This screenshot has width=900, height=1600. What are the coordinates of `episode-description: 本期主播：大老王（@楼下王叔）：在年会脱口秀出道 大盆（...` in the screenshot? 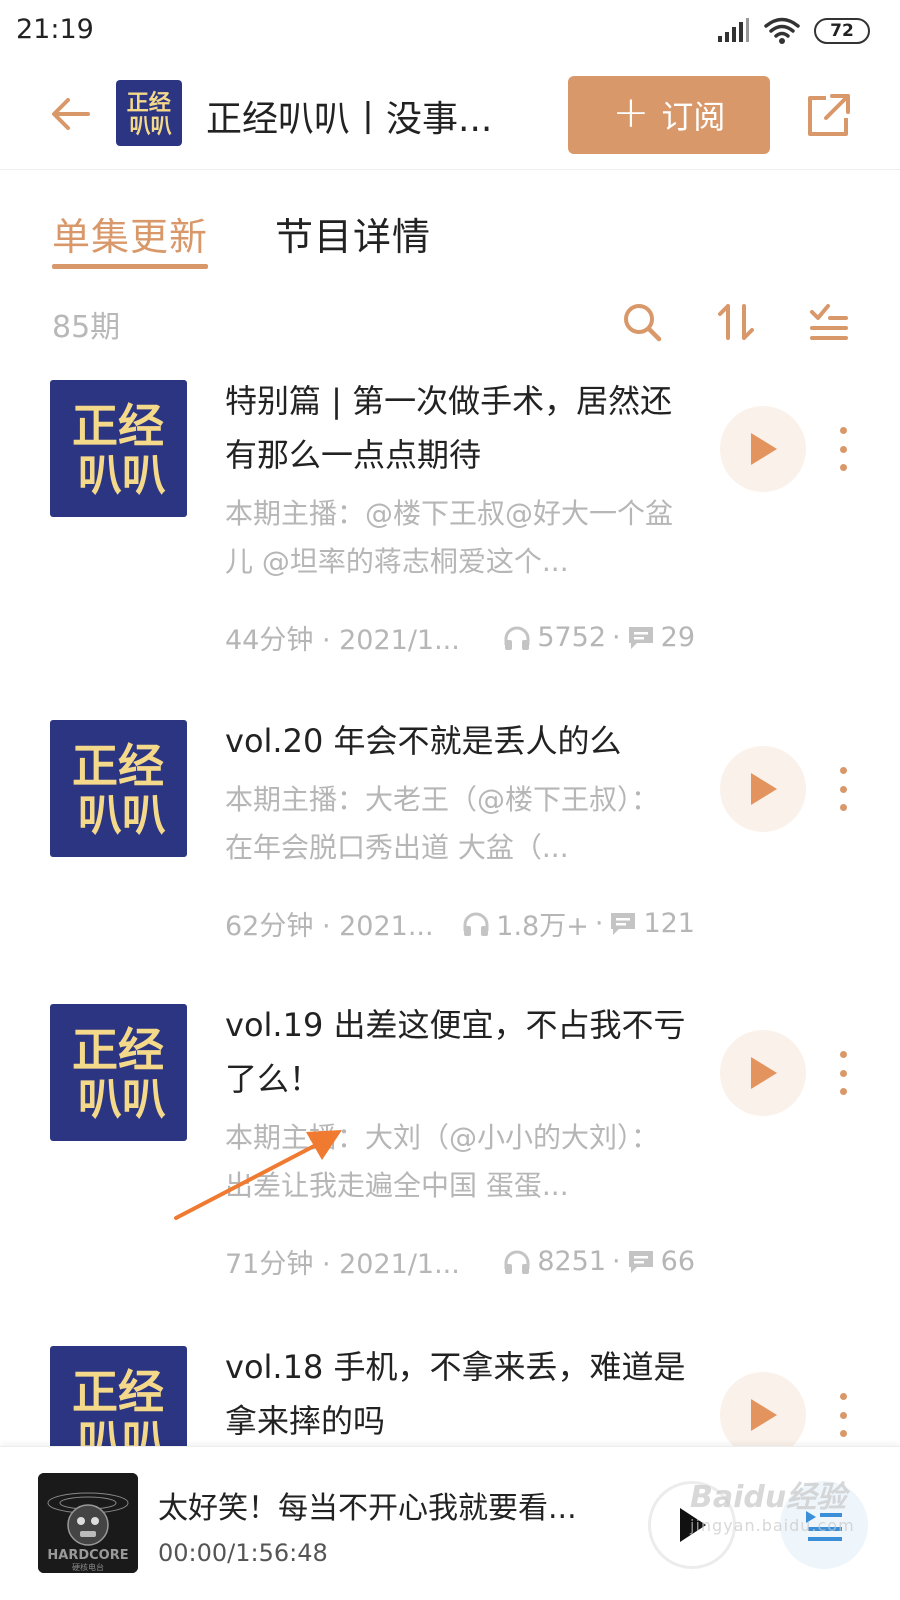 It's located at (442, 823).